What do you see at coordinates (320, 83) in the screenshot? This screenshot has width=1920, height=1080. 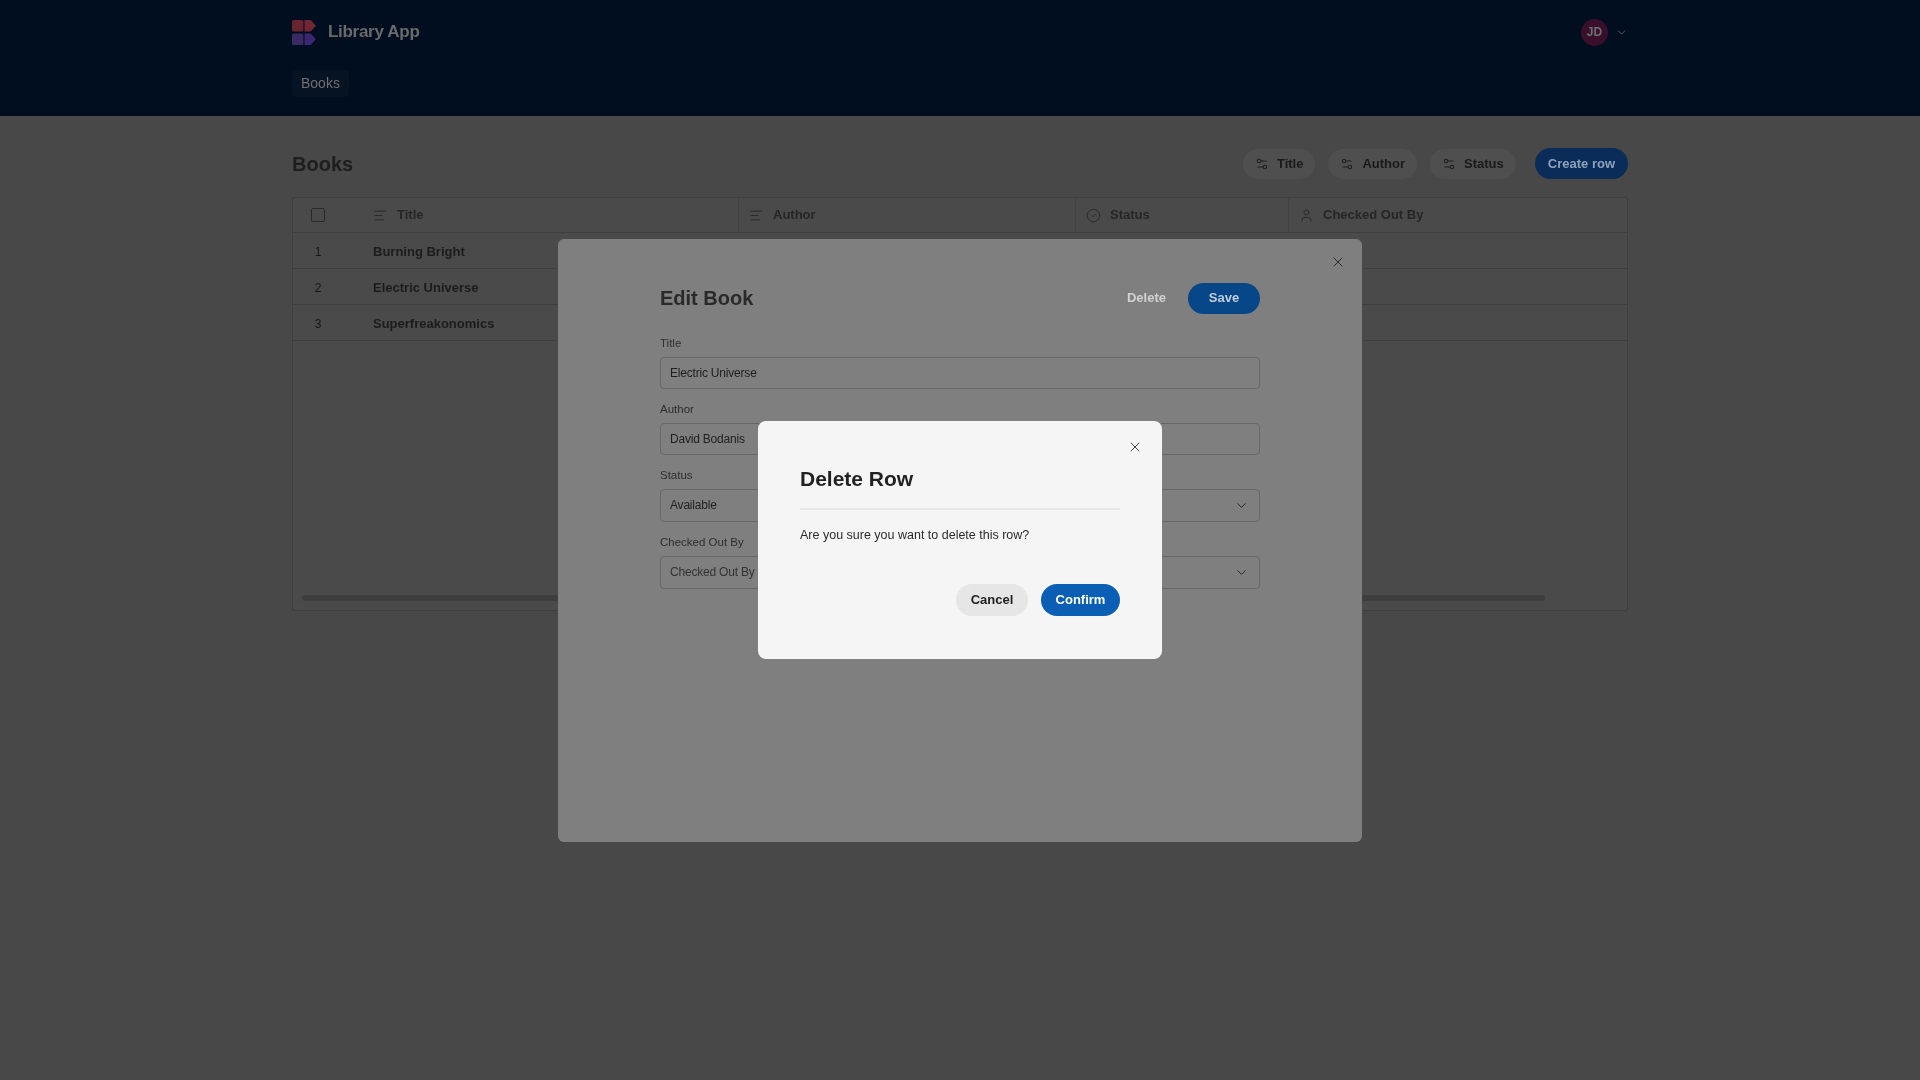 I see `nav-link: Books` at bounding box center [320, 83].